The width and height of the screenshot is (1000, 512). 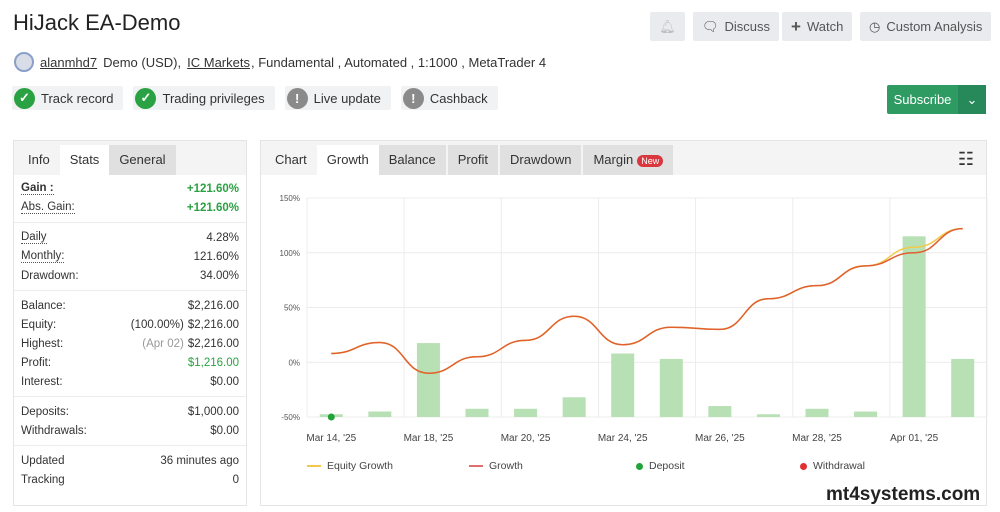 I want to click on legend-withdrawal: Withdrawal, so click(x=832, y=466).